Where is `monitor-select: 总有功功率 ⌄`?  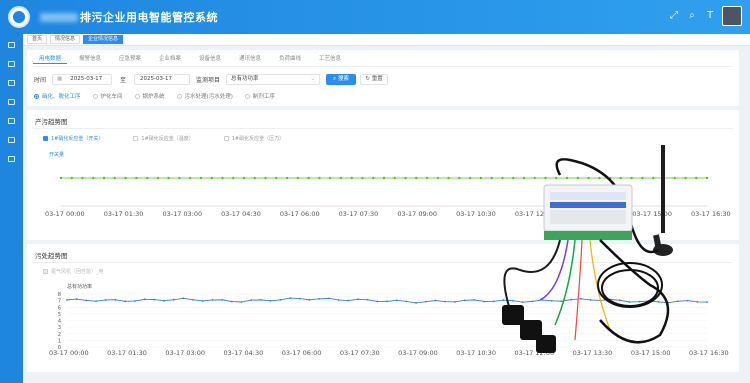
monitor-select: 总有功功率 ⌄ is located at coordinates (273, 79).